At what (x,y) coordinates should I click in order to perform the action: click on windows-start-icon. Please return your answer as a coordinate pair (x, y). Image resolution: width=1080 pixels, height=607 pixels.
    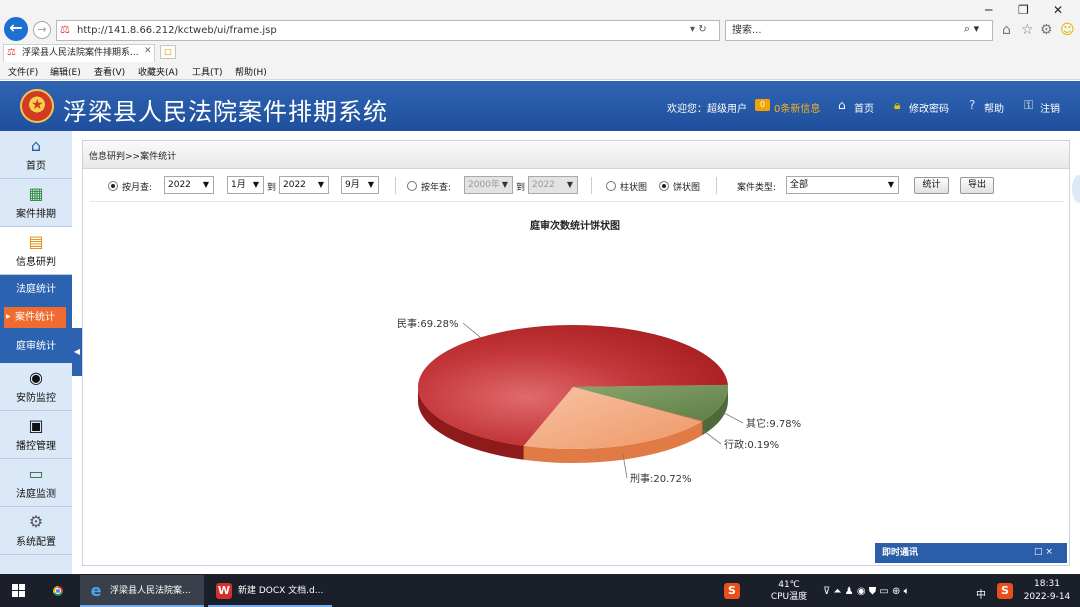
    Looking at the image, I should click on (19, 591).